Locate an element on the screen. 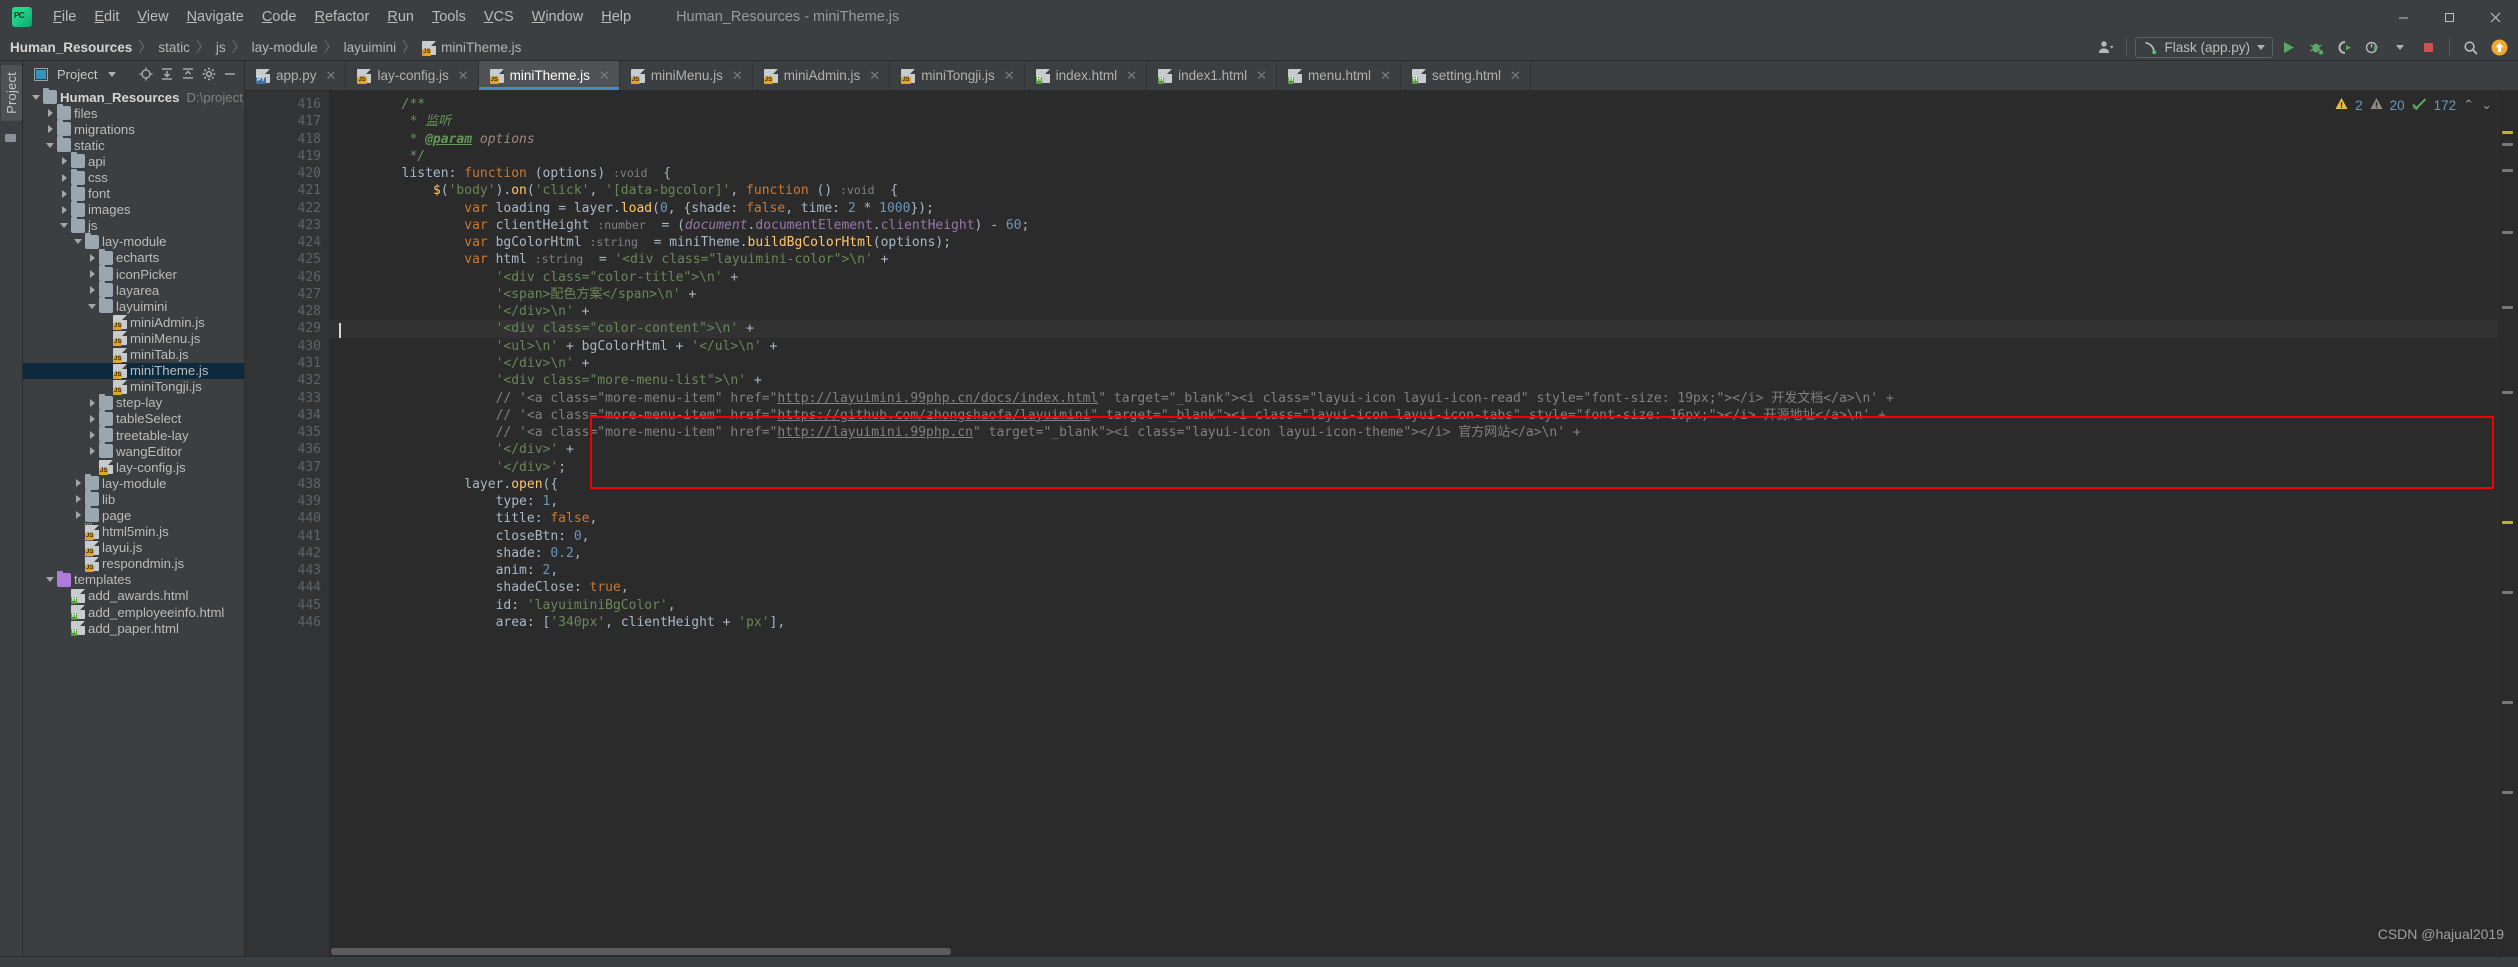 This screenshot has width=2518, height=967. tree-node-css: css is located at coordinates (133, 176).